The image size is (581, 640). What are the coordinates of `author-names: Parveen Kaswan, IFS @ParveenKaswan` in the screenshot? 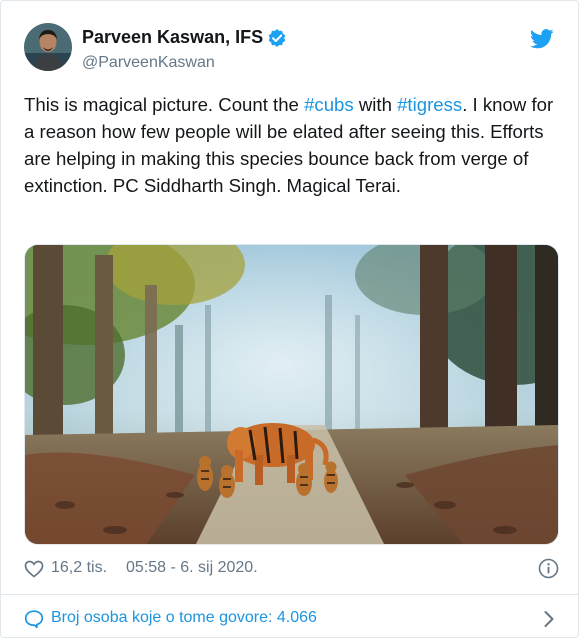 It's located at (184, 49).